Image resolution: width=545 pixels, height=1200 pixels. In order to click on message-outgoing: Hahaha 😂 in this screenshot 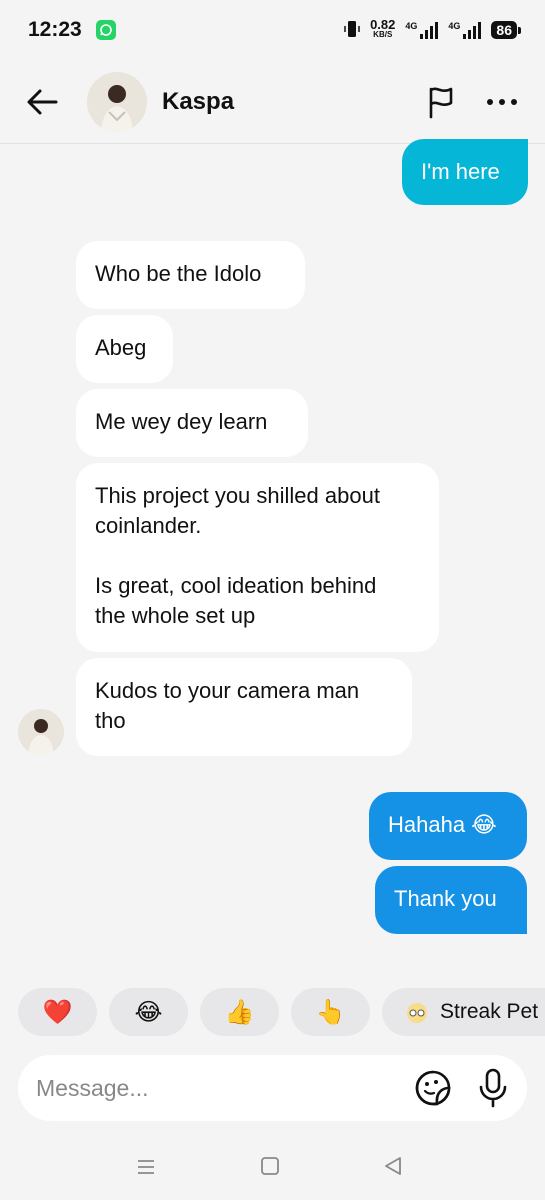, I will do `click(448, 826)`.